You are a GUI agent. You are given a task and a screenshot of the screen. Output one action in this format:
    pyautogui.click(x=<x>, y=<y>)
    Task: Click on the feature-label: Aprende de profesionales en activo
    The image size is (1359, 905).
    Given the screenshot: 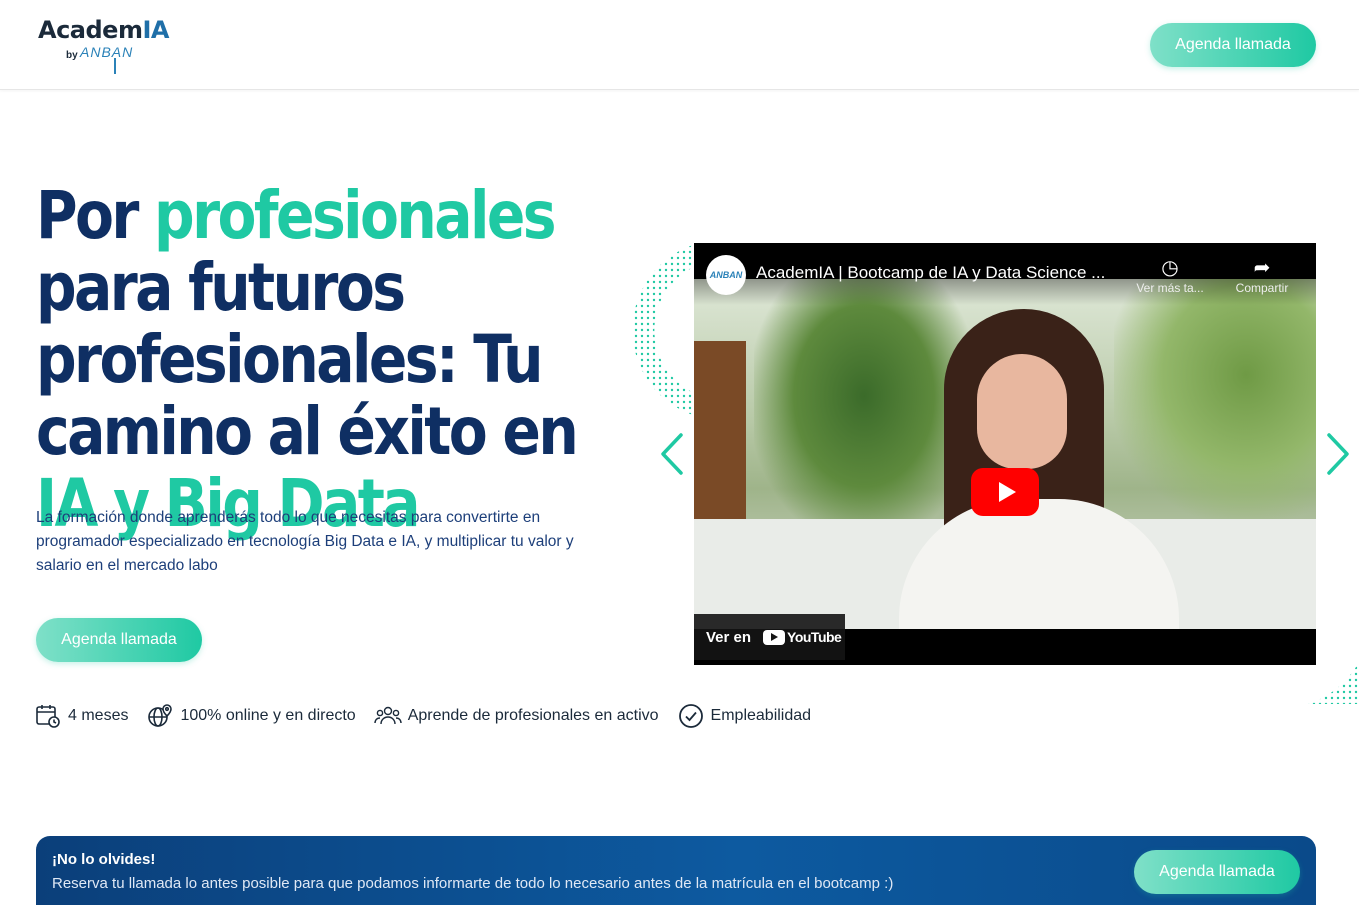 What is the action you would take?
    pyautogui.click(x=533, y=715)
    